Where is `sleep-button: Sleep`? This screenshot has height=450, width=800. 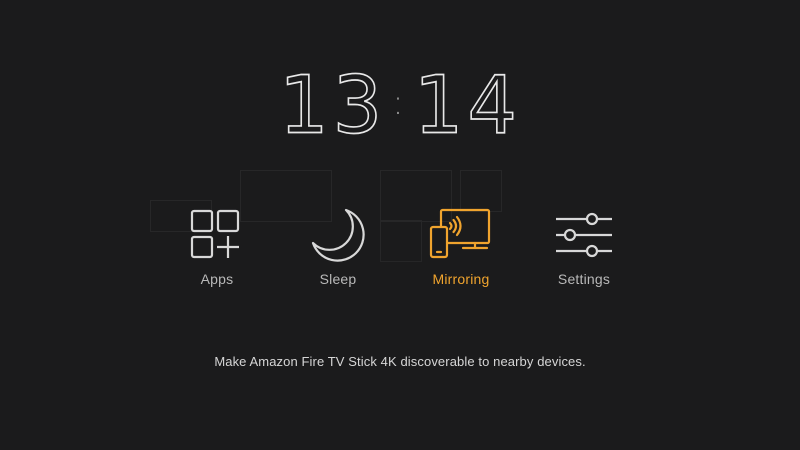 sleep-button: Sleep is located at coordinates (338, 250).